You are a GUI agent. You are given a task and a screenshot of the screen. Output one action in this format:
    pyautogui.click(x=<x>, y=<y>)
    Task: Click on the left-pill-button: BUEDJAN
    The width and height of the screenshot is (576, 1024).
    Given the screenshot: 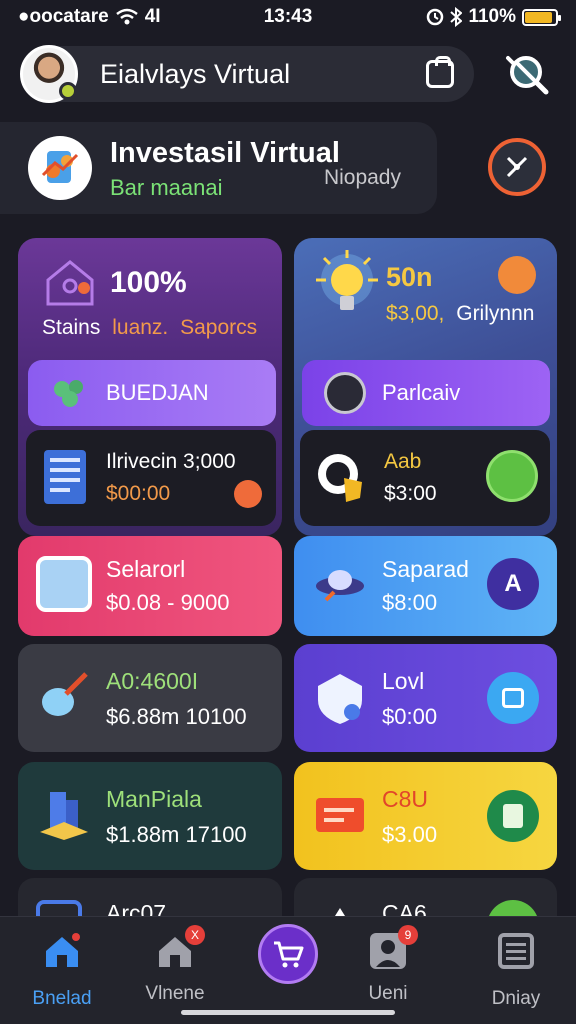 What is the action you would take?
    pyautogui.click(x=152, y=393)
    